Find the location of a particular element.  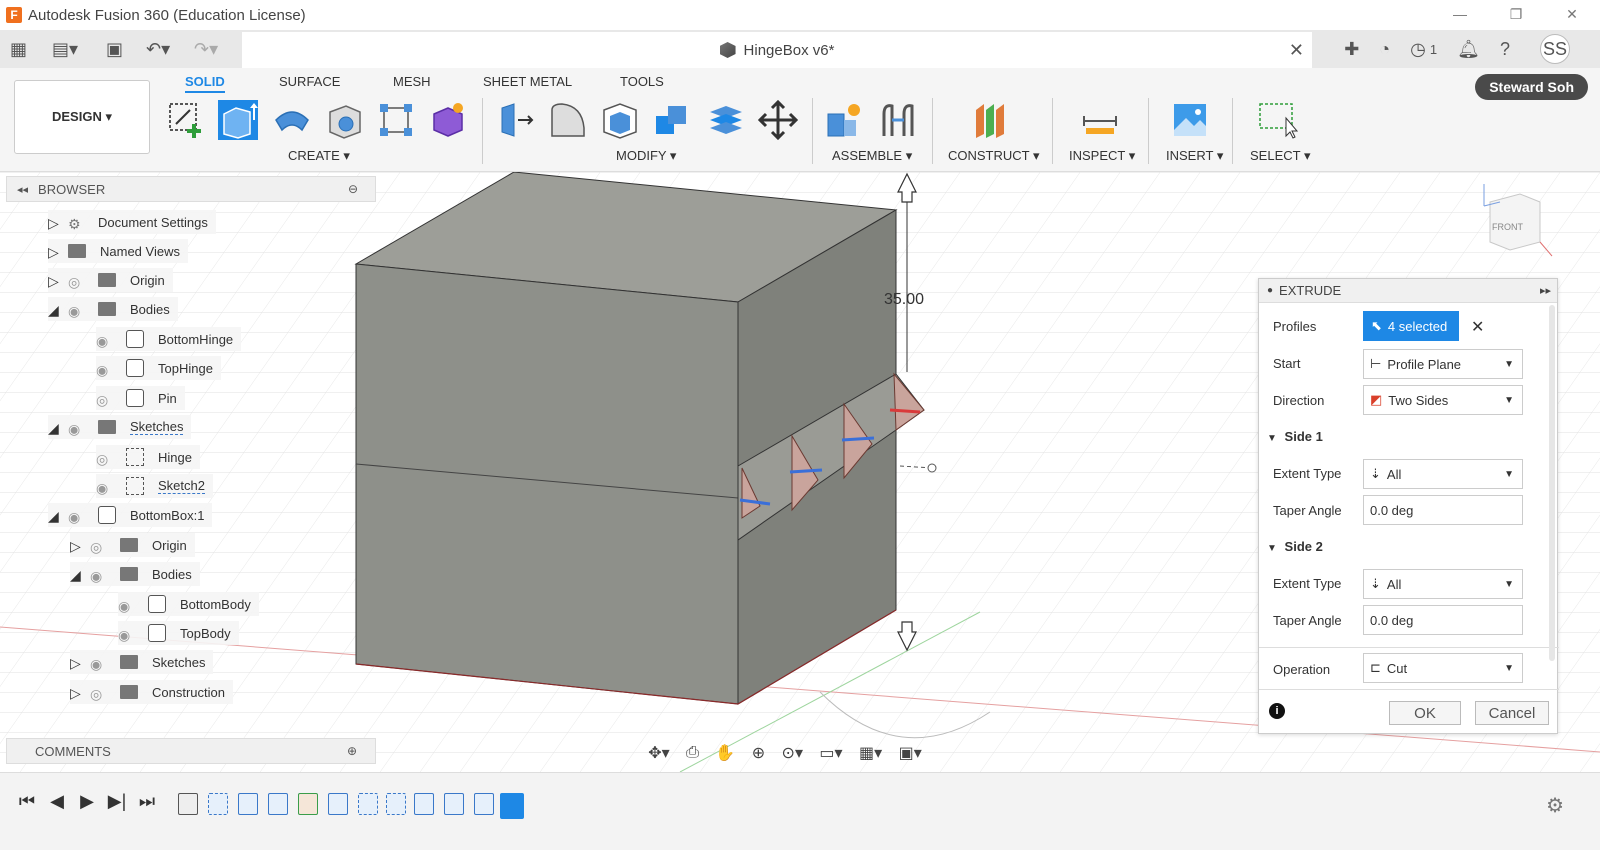

tree-item-bottombody: ◉ BottomBody is located at coordinates (188, 604).